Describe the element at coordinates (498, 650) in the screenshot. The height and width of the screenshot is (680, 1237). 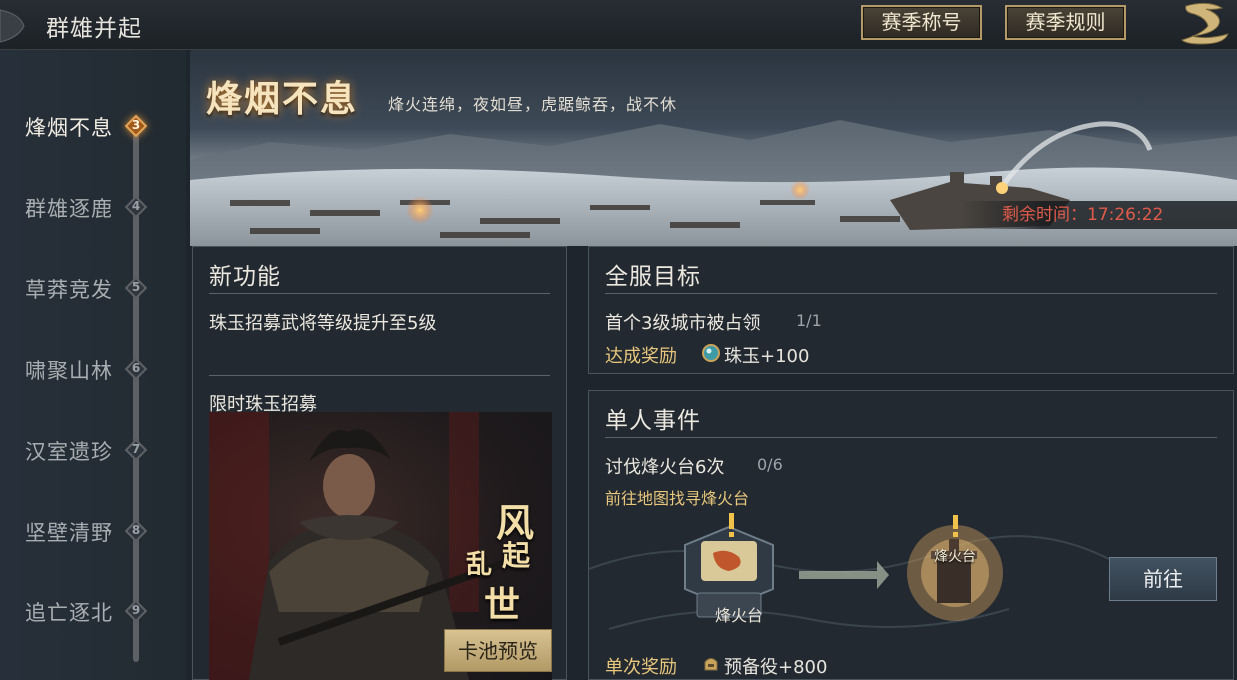
I see `pool-preview-button: 卡池预览` at that location.